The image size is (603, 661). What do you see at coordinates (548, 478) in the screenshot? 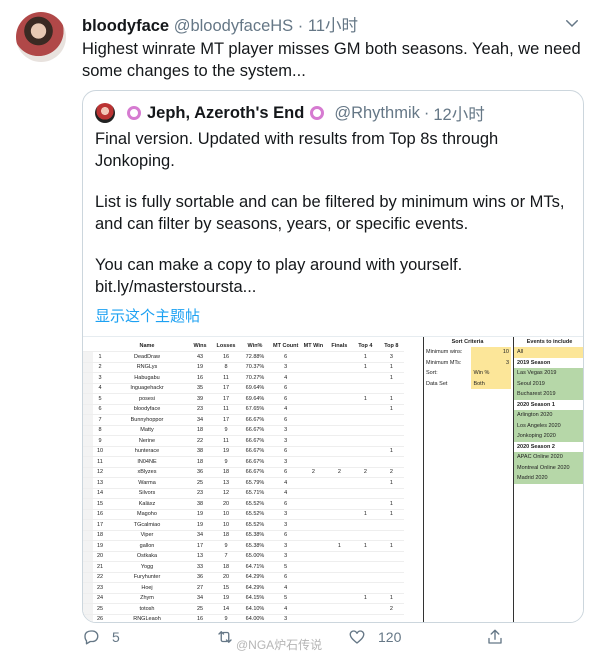
I see `event-item: Madrid 2020` at bounding box center [548, 478].